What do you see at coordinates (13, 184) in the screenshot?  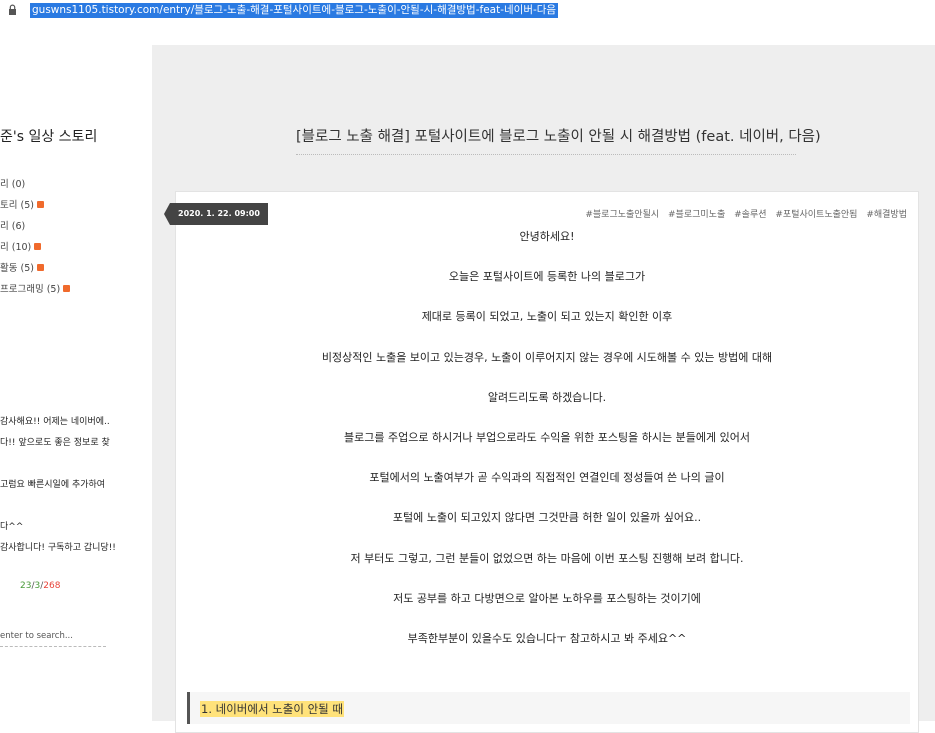 I see `category-label: 리 (0)` at bounding box center [13, 184].